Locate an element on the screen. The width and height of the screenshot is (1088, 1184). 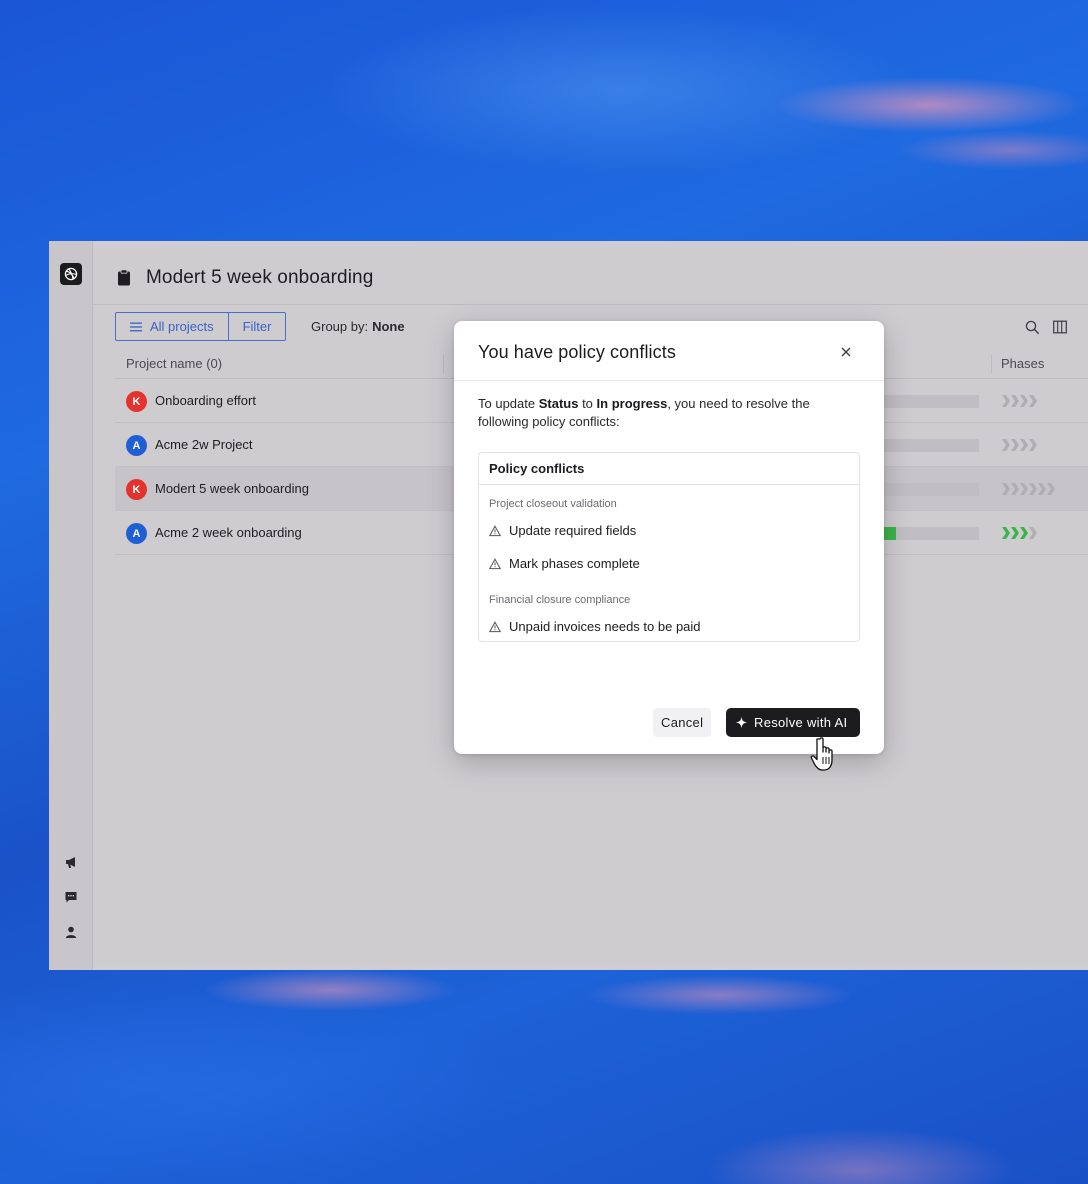
desc-prefix: To update is located at coordinates (508, 403).